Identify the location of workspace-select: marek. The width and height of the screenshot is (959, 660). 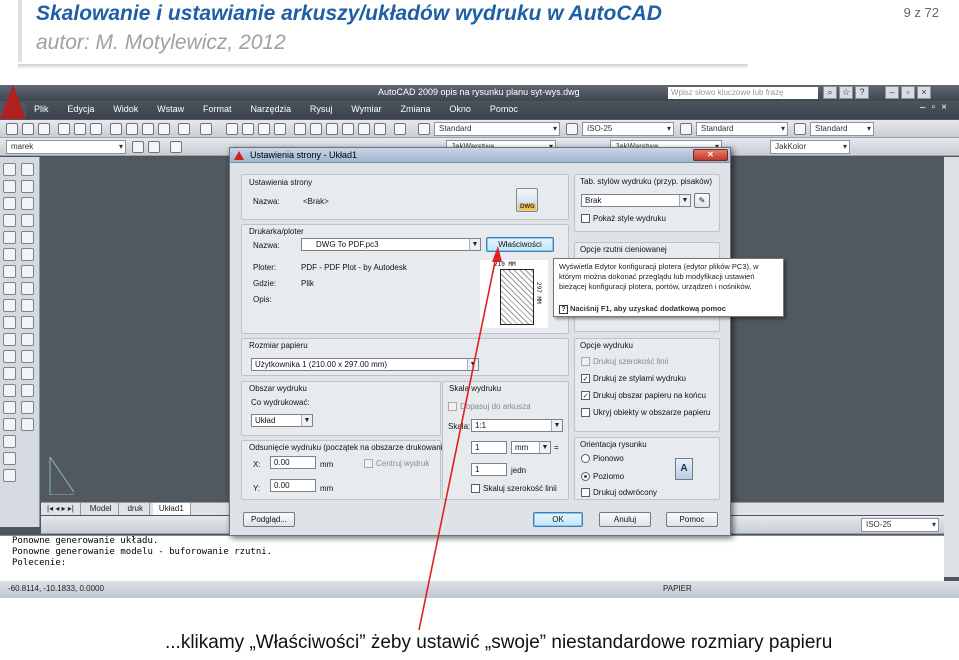
(66, 147).